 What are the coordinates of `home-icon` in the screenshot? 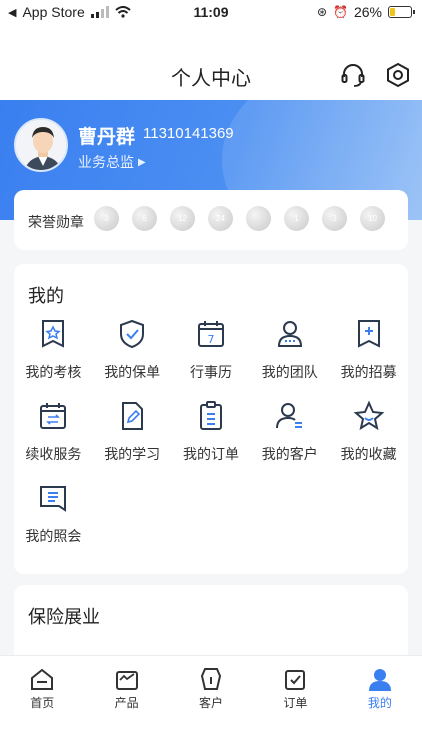 It's located at (42, 679).